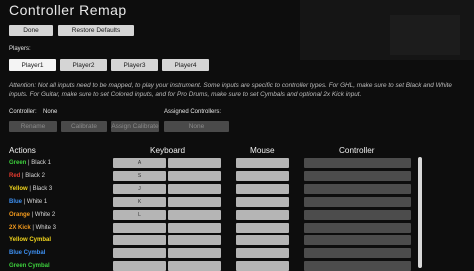 The image size is (474, 271). Describe the element at coordinates (420, 212) in the screenshot. I see `scrollbar` at that location.